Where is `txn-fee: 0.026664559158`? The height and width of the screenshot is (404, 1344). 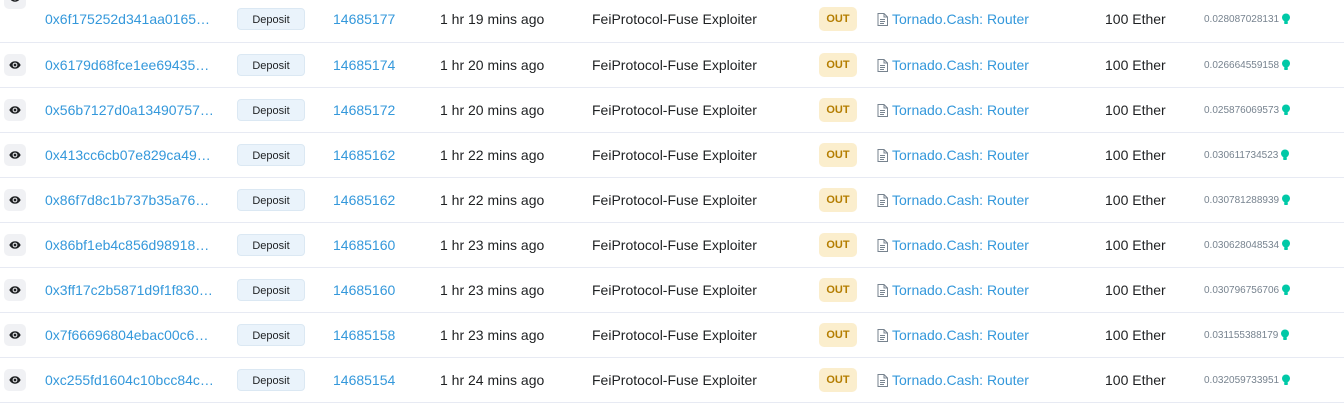 txn-fee: 0.026664559158 is located at coordinates (1247, 65).